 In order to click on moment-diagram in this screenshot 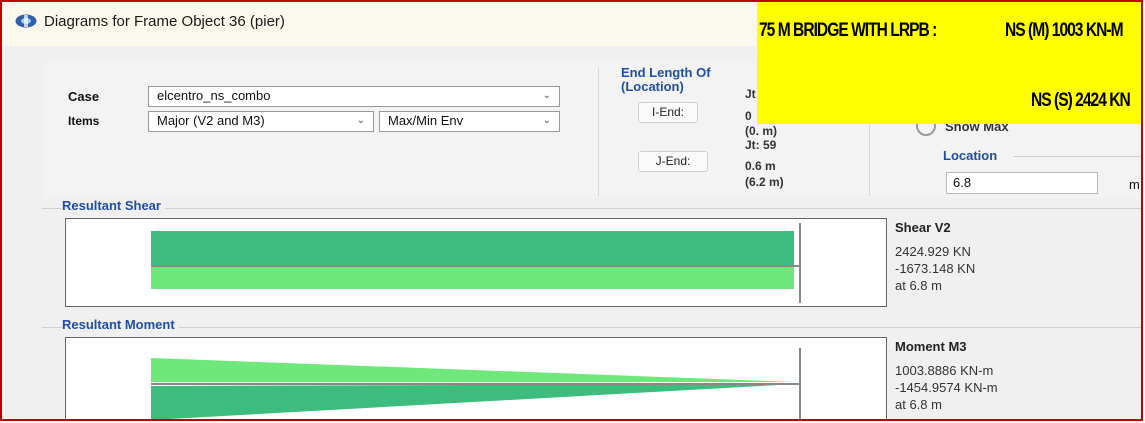, I will do `click(476, 378)`.